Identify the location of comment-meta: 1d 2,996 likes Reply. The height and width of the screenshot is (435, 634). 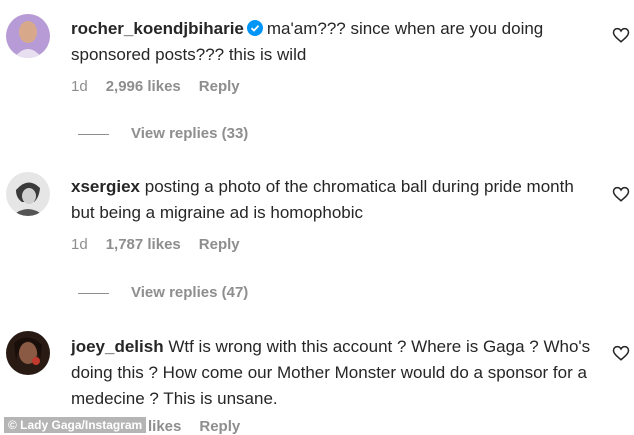
(164, 86).